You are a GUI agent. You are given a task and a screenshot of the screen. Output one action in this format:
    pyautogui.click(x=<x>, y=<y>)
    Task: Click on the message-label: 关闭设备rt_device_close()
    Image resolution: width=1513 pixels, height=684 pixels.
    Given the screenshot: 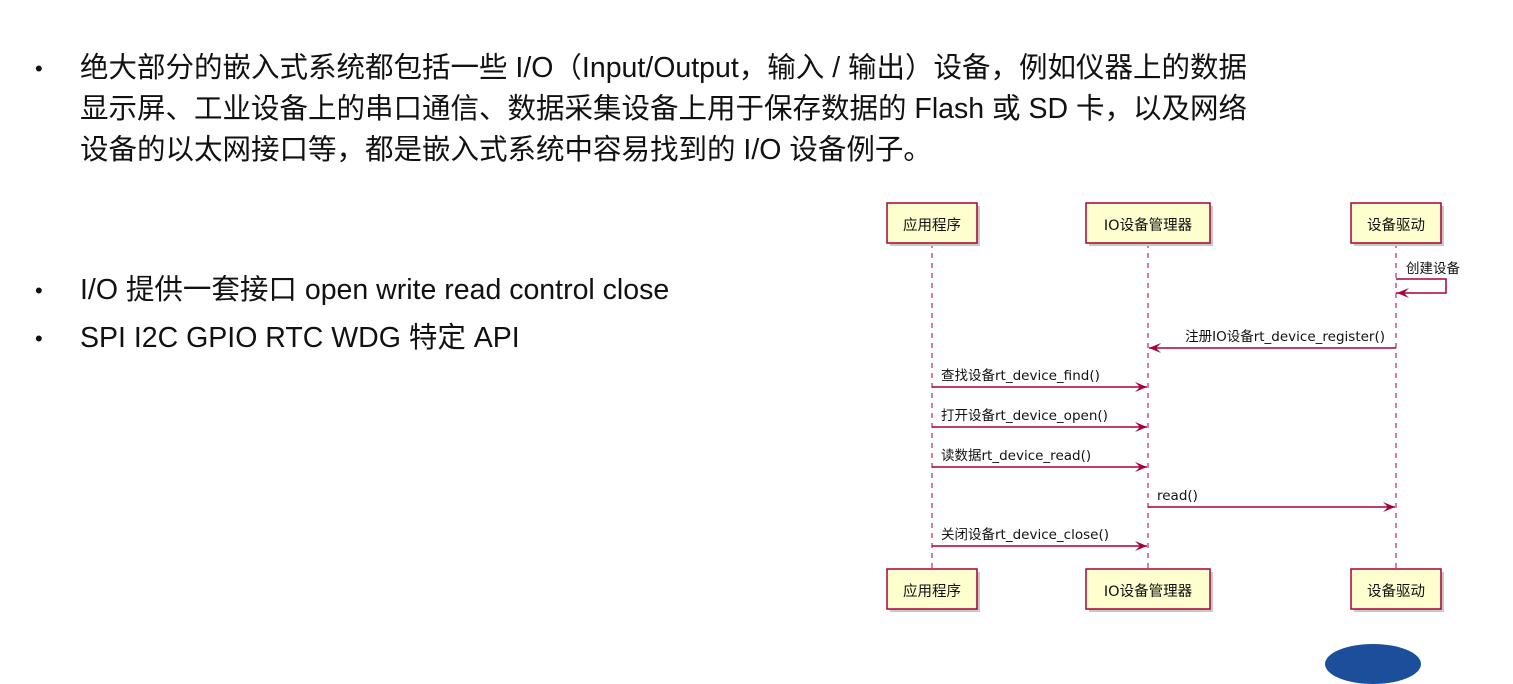 What is the action you would take?
    pyautogui.click(x=1025, y=534)
    